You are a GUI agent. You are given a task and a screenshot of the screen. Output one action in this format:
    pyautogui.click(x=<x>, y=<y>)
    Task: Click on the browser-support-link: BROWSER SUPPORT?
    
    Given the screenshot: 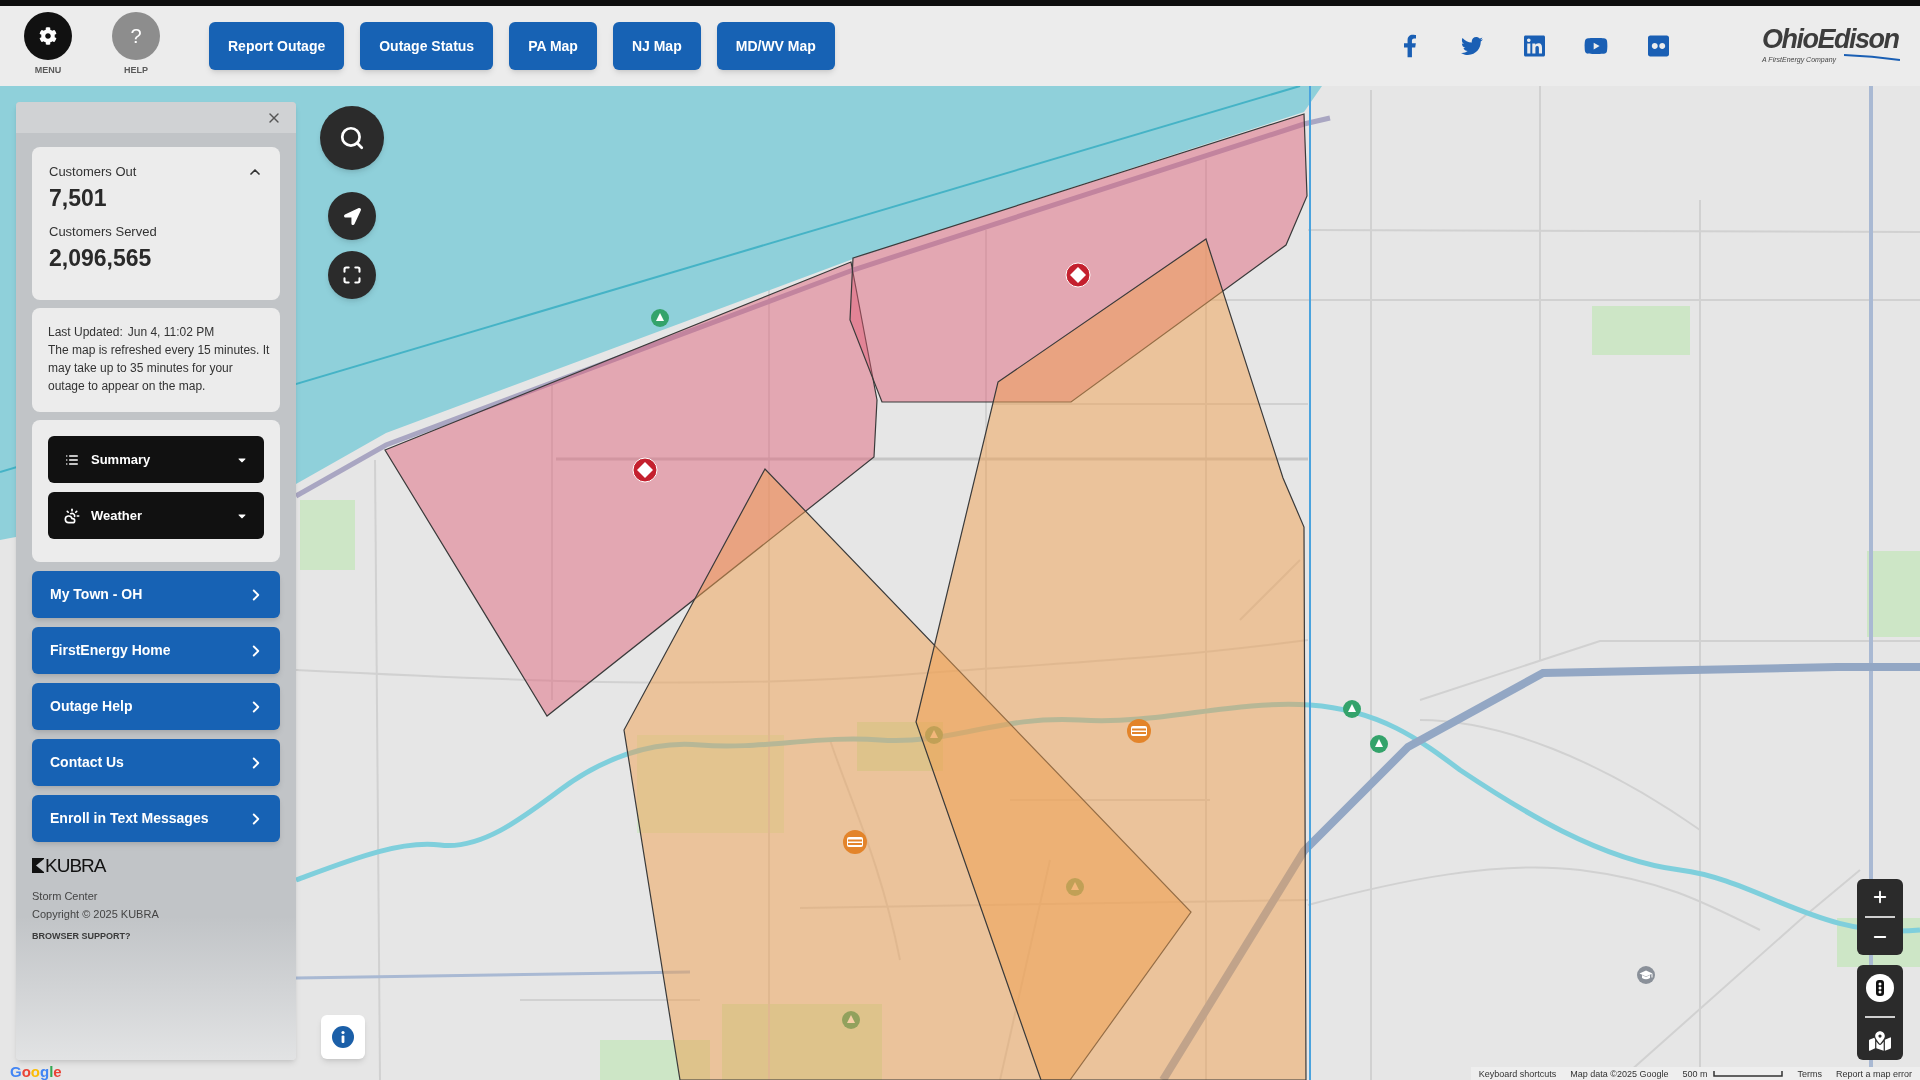 What is the action you would take?
    pyautogui.click(x=81, y=936)
    